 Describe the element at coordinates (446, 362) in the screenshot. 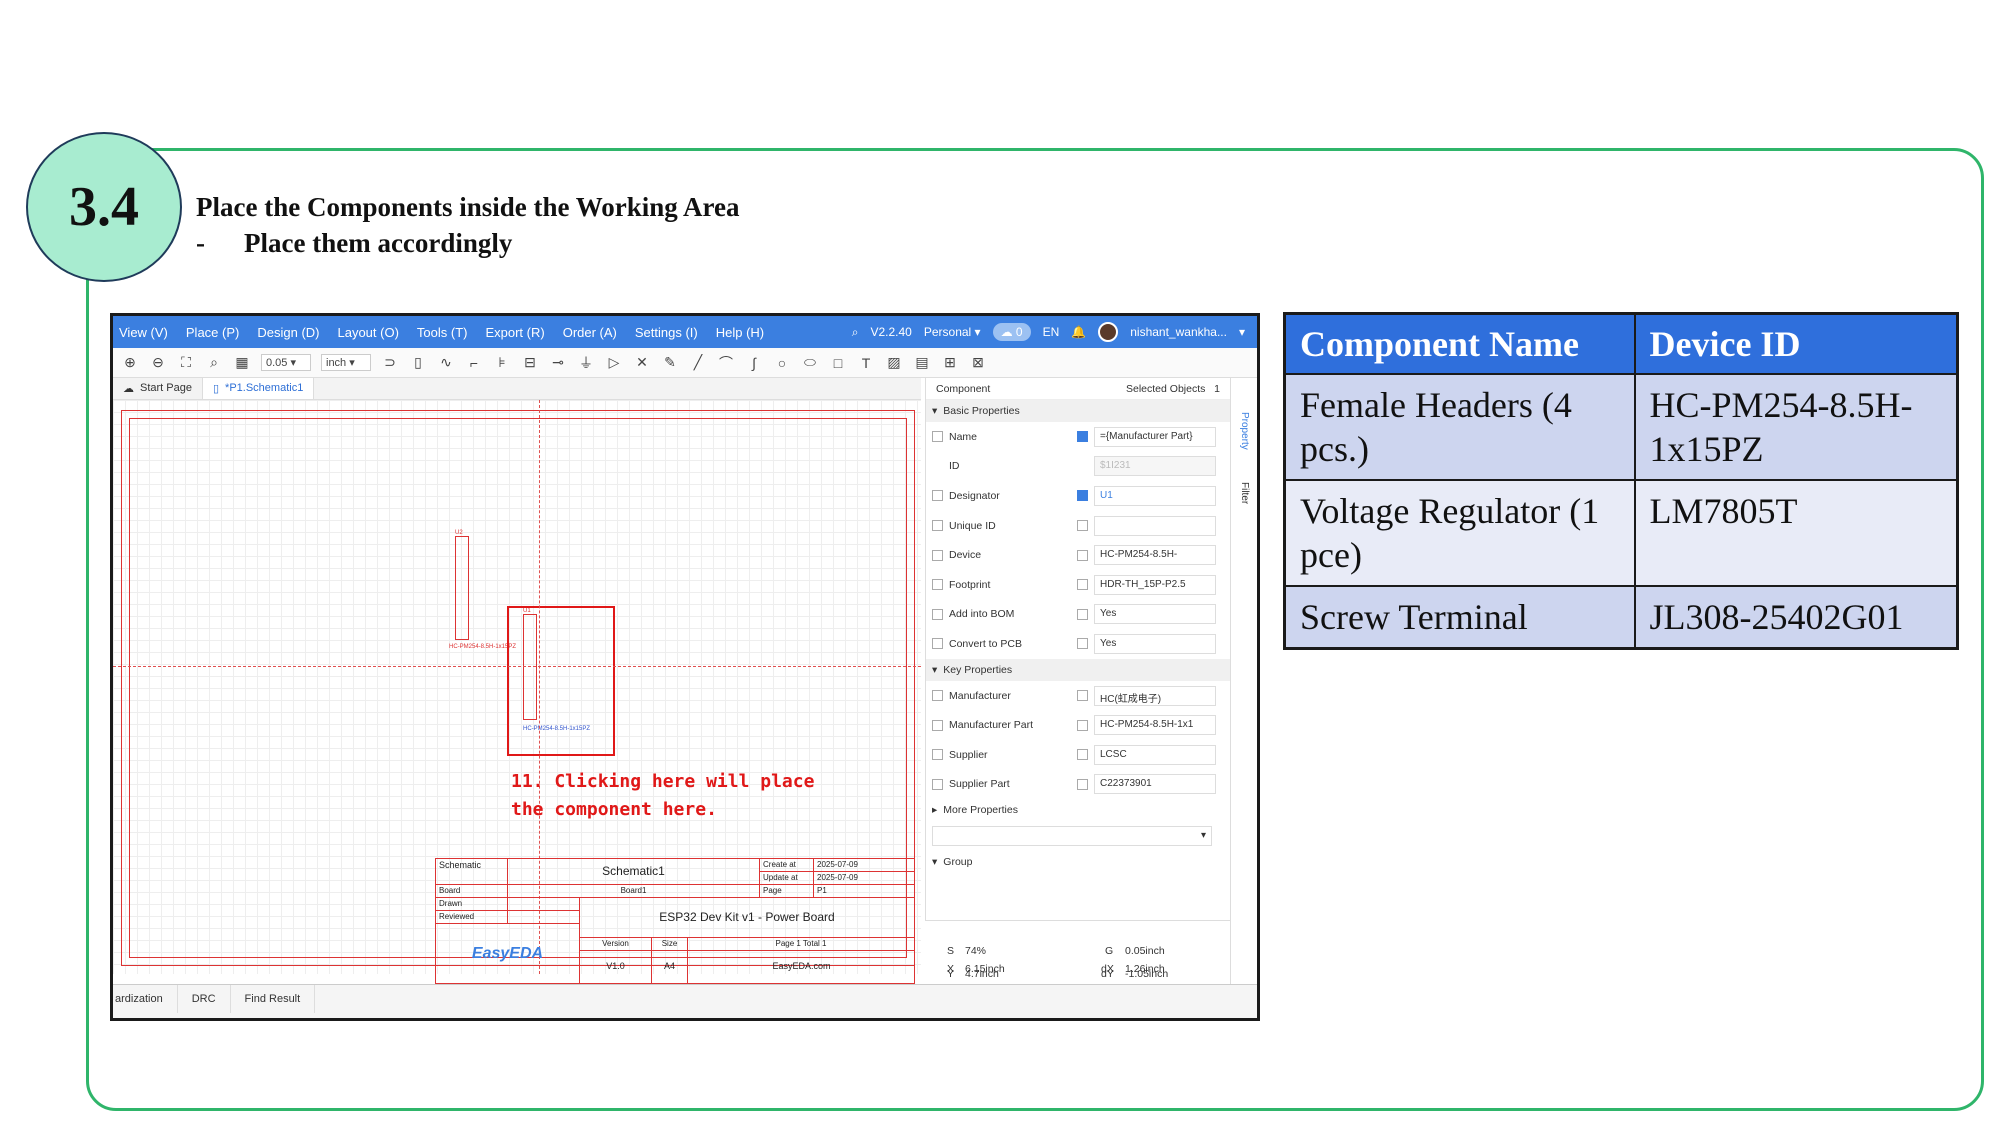

I see `wire-icon: ∿` at that location.